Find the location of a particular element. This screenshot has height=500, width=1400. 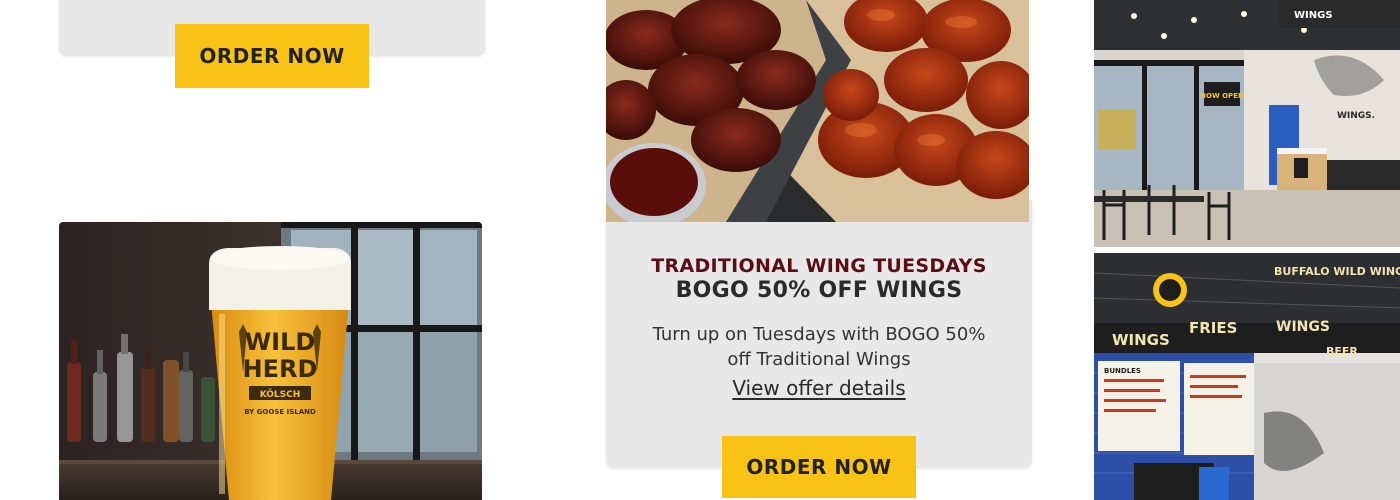

offer-details-link-wrap: View offer details is located at coordinates (819, 388).